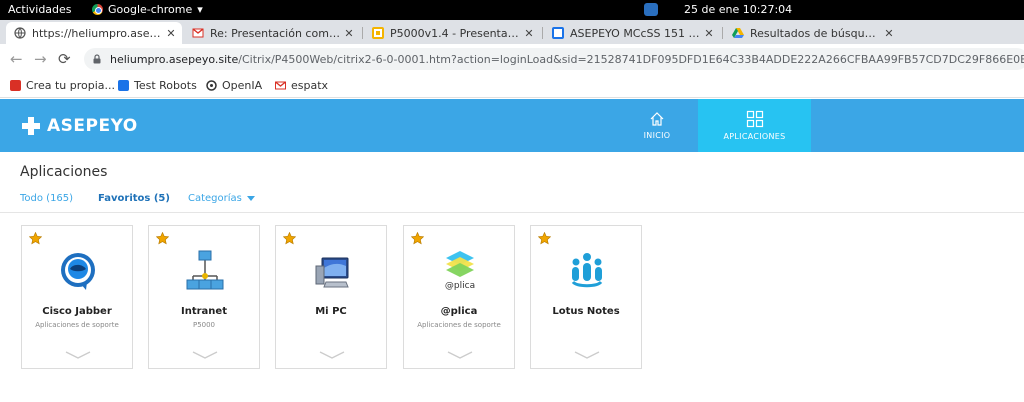 The height and width of the screenshot is (402, 1024). Describe the element at coordinates (250, 198) in the screenshot. I see `caret-down-icon` at that location.